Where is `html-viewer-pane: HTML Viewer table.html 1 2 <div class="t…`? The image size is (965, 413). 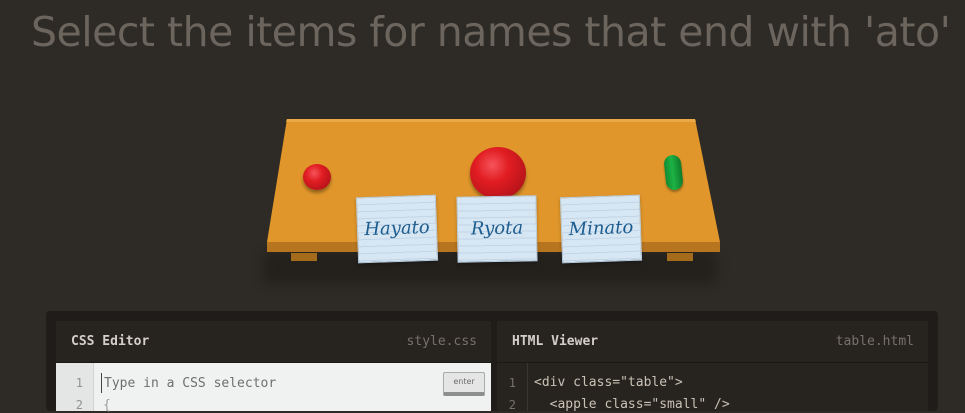 html-viewer-pane: HTML Viewer table.html 1 2 <div class="t… is located at coordinates (712, 366).